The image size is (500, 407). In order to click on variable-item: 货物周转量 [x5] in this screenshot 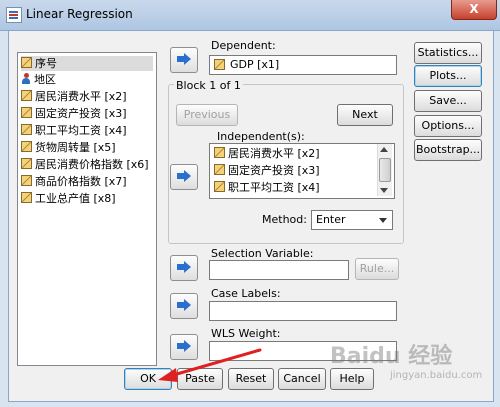, I will do `click(87, 147)`.